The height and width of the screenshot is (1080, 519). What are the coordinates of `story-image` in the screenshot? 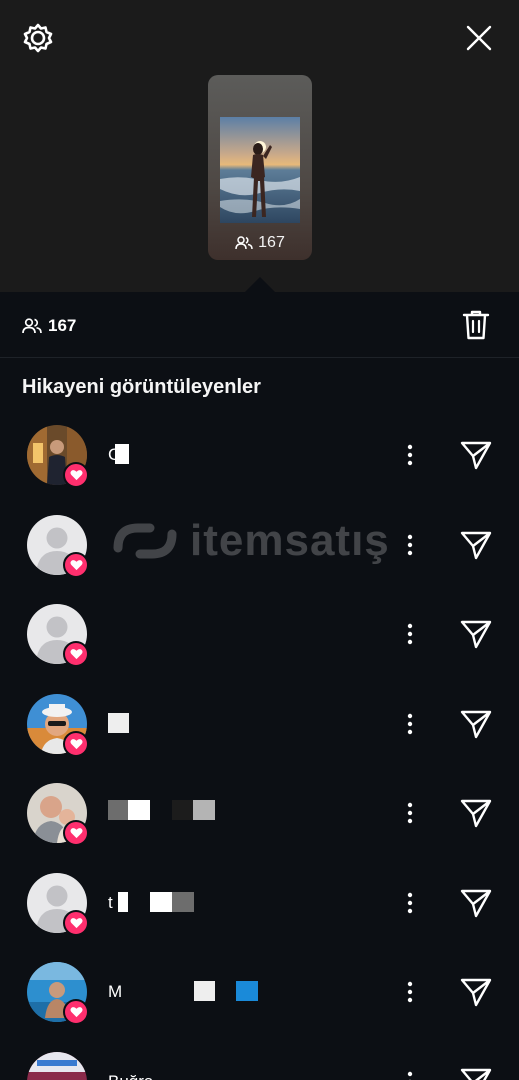 It's located at (260, 170).